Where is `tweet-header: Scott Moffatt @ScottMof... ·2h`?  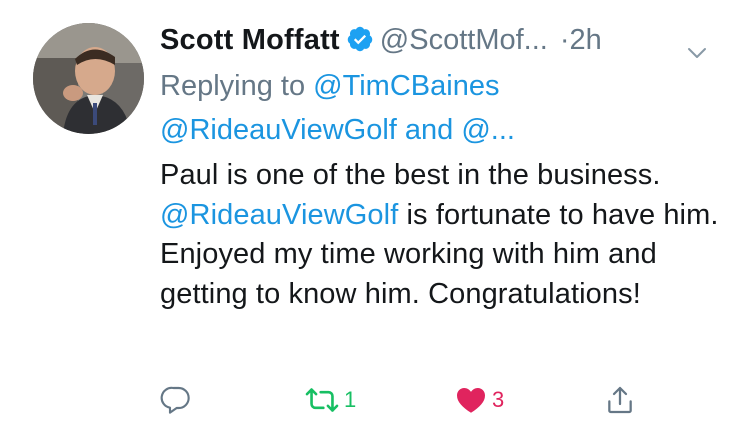 tweet-header: Scott Moffatt @ScottMof... ·2h is located at coordinates (445, 40).